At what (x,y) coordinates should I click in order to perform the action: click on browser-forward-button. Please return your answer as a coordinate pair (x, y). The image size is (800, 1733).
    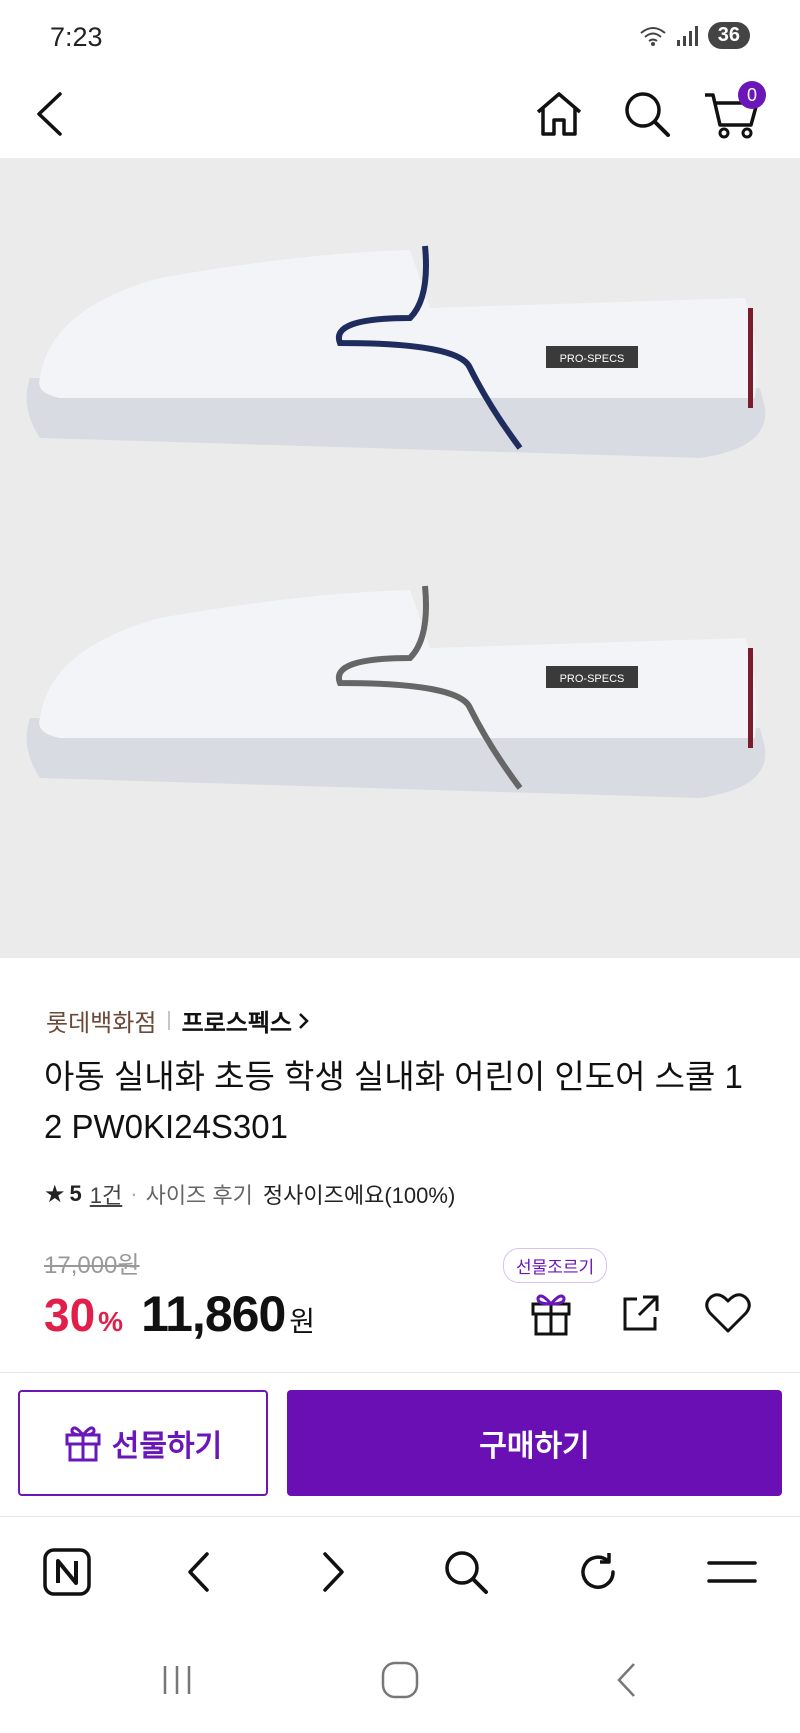
    Looking at the image, I should click on (334, 1572).